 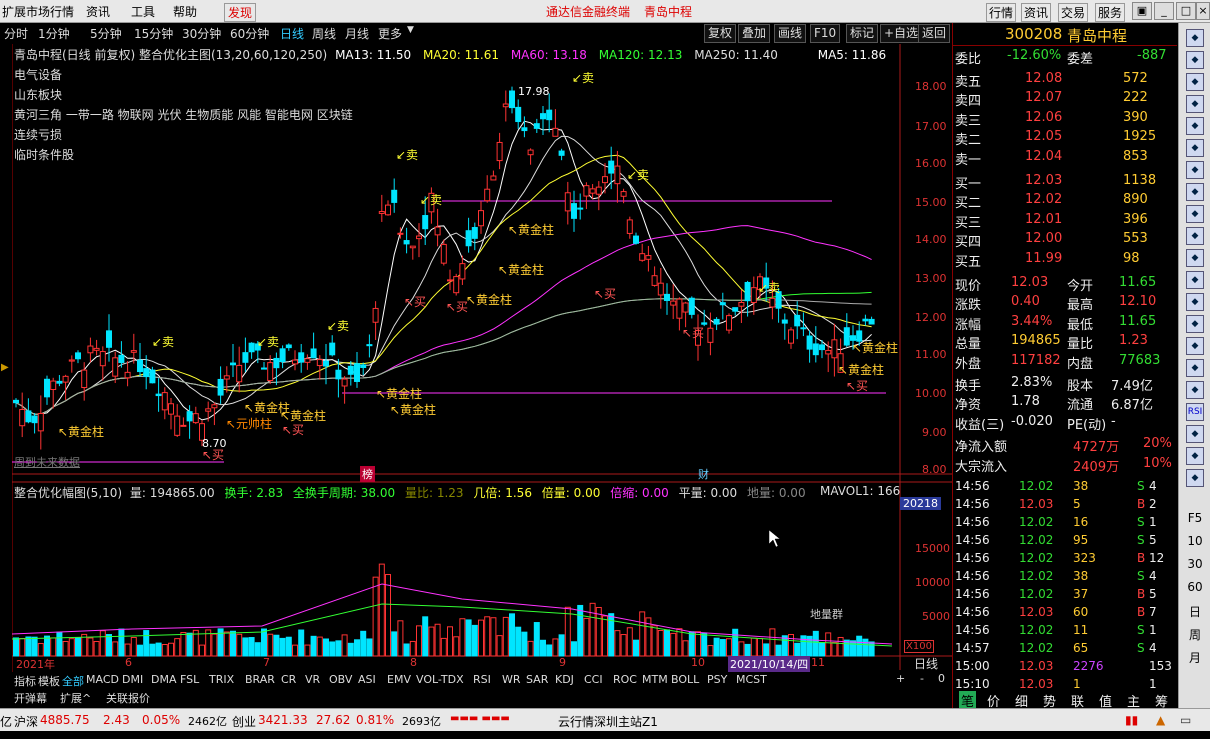 What do you see at coordinates (189, 679) in the screenshot?
I see `indicator-tab-fsl: FSL` at bounding box center [189, 679].